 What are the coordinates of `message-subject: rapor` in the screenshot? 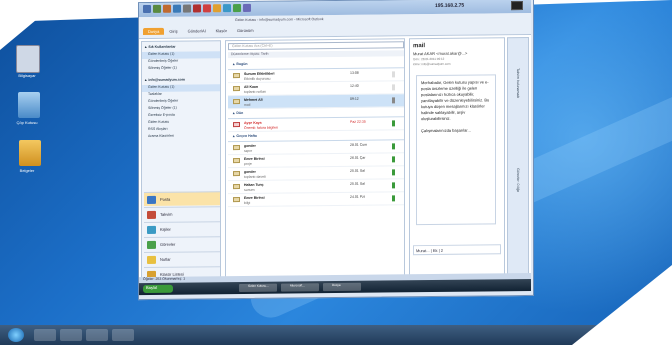 It's located at (248, 150).